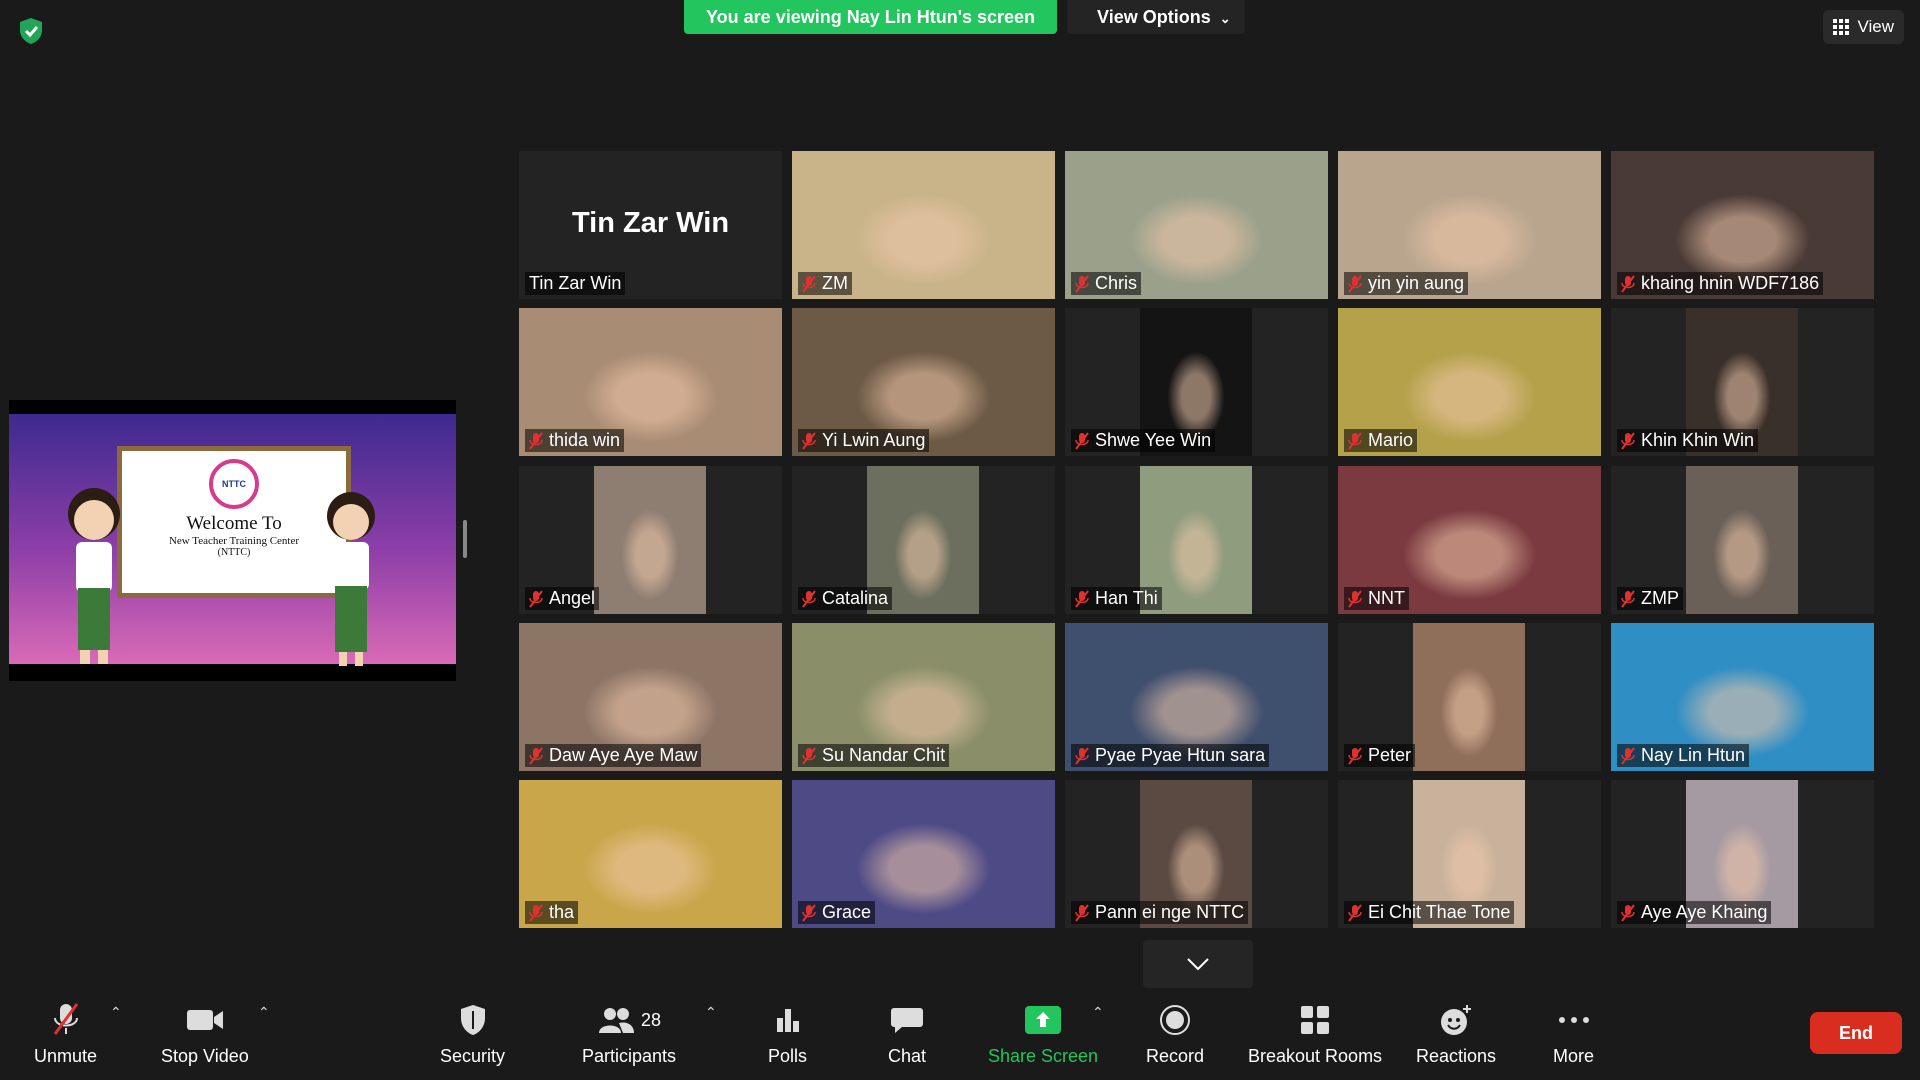 Image resolution: width=1920 pixels, height=1080 pixels. What do you see at coordinates (473, 1056) in the screenshot?
I see `security-label: Security` at bounding box center [473, 1056].